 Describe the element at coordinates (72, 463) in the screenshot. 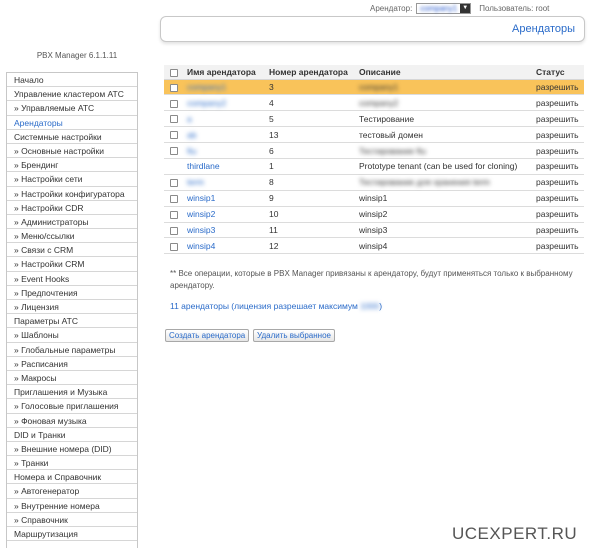

I see `sidebar-item: » Транки` at that location.